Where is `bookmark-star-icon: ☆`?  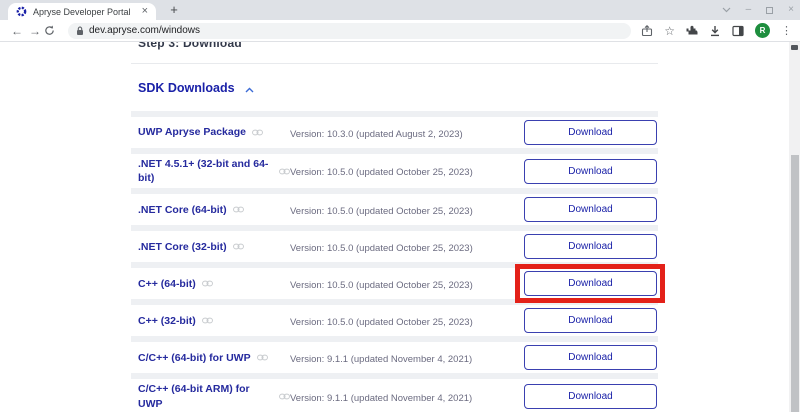
bookmark-star-icon: ☆ is located at coordinates (669, 31).